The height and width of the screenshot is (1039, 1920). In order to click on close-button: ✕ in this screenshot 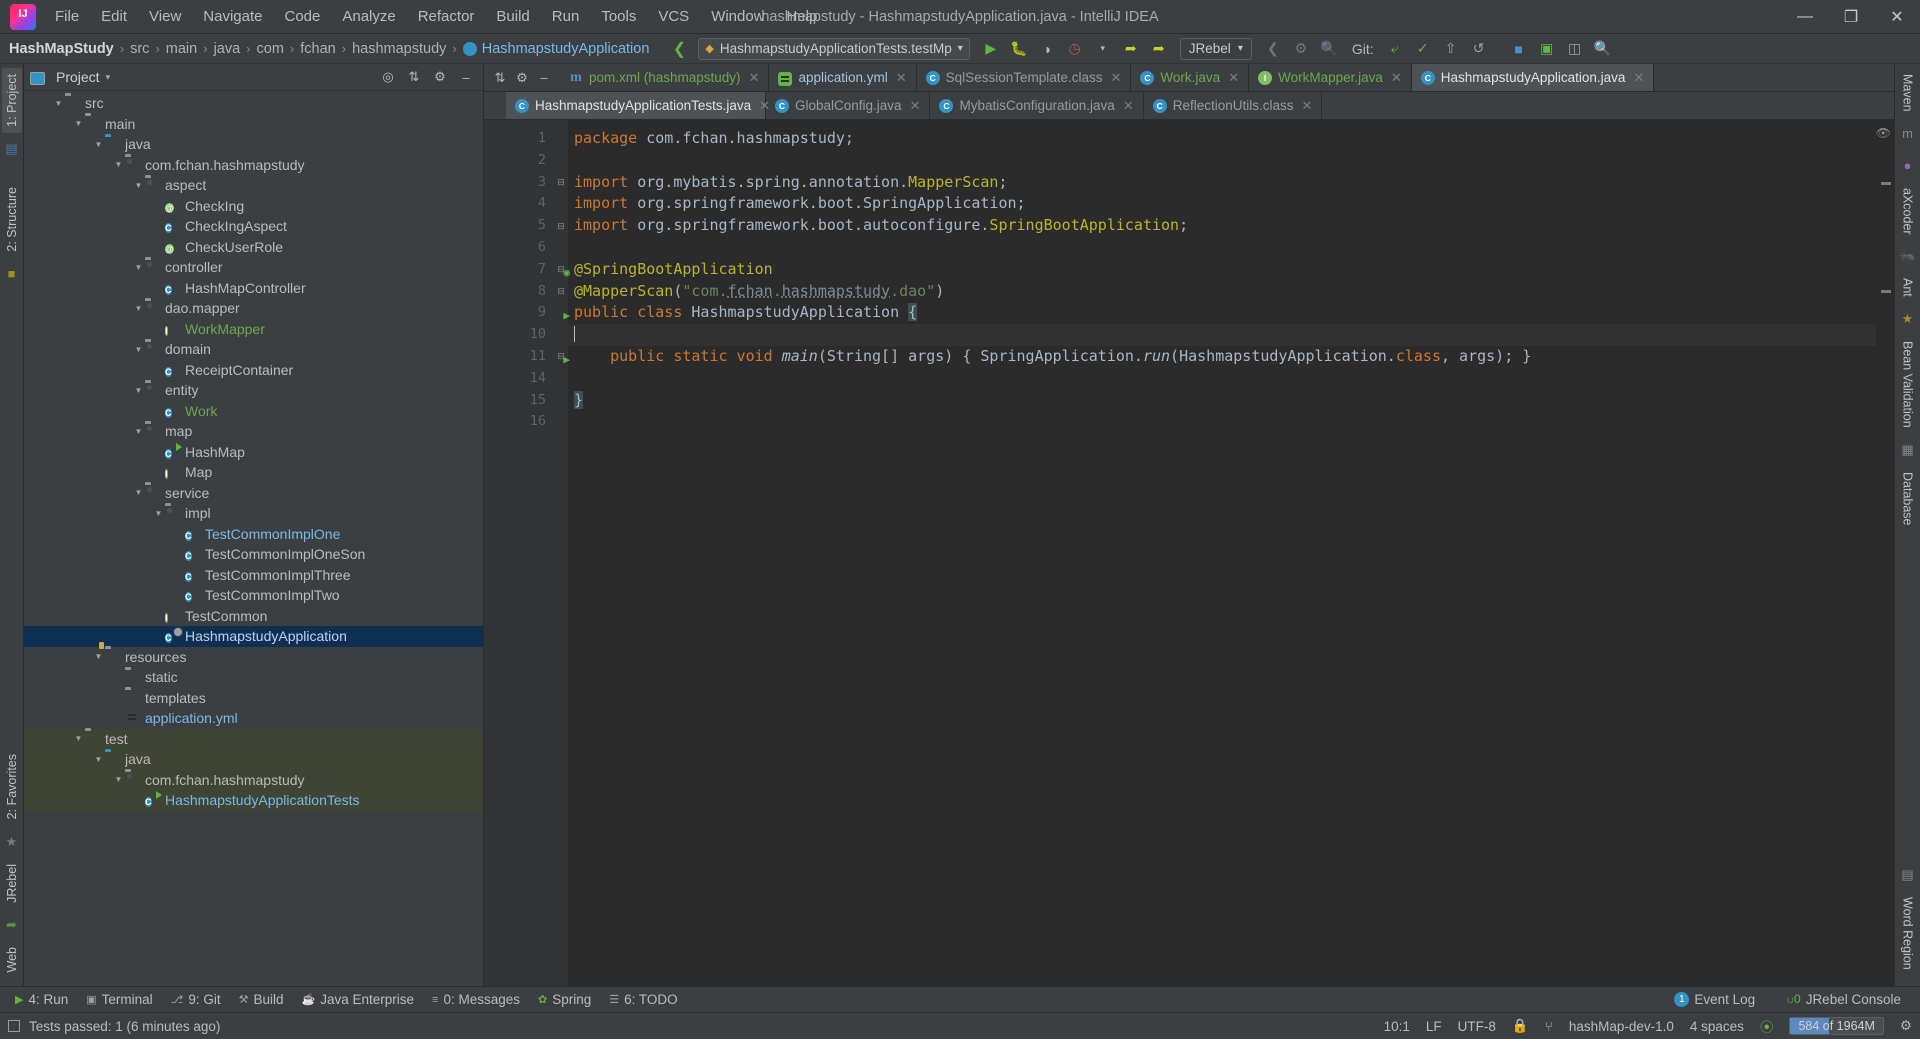, I will do `click(1897, 17)`.